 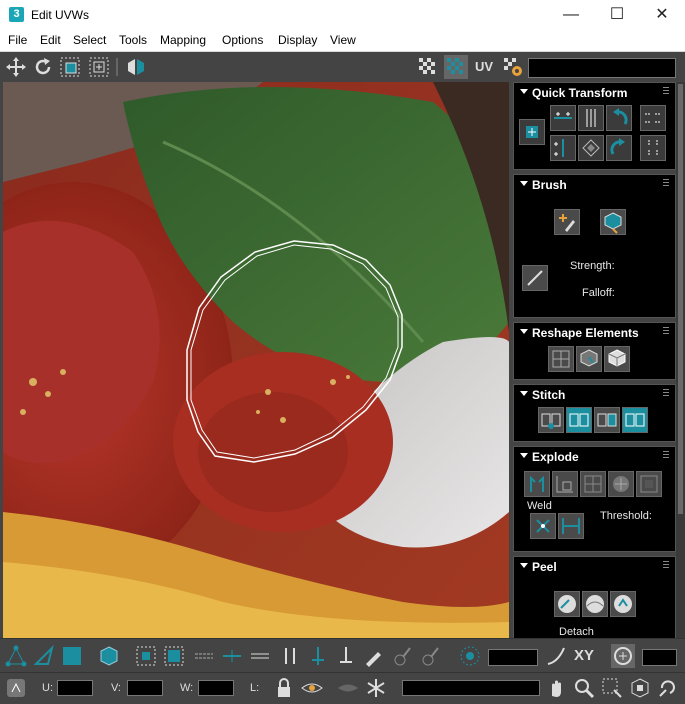 What do you see at coordinates (543, 526) in the screenshot?
I see `weld-selected-icon` at bounding box center [543, 526].